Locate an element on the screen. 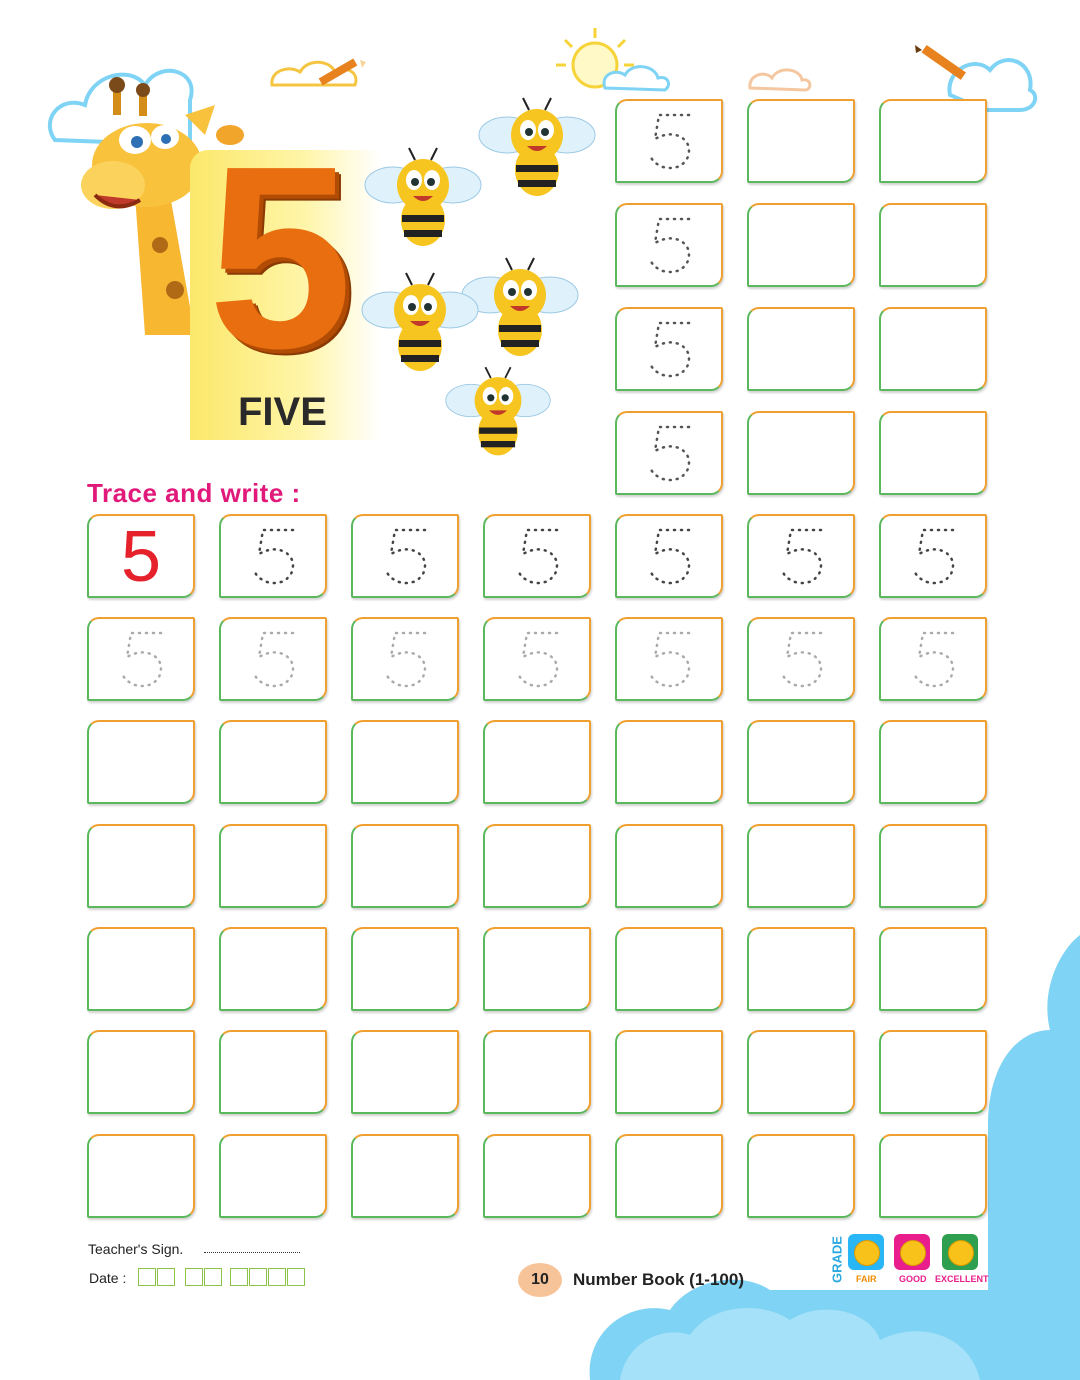 The width and height of the screenshot is (1080, 1380). teacher-sign-line is located at coordinates (252, 1252).